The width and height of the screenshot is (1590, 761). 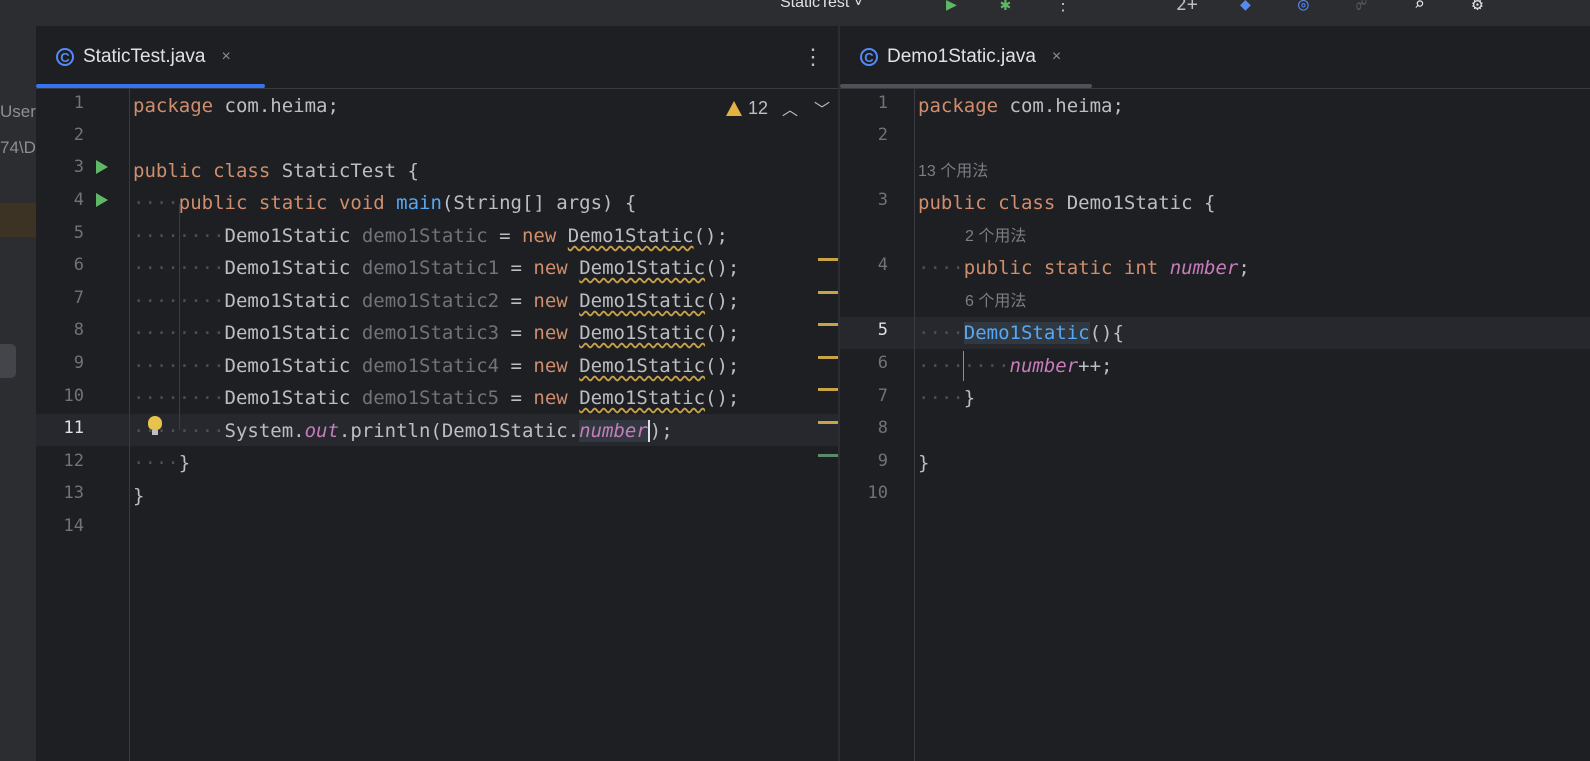 What do you see at coordinates (73, 428) in the screenshot?
I see `current-line-number: 11` at bounding box center [73, 428].